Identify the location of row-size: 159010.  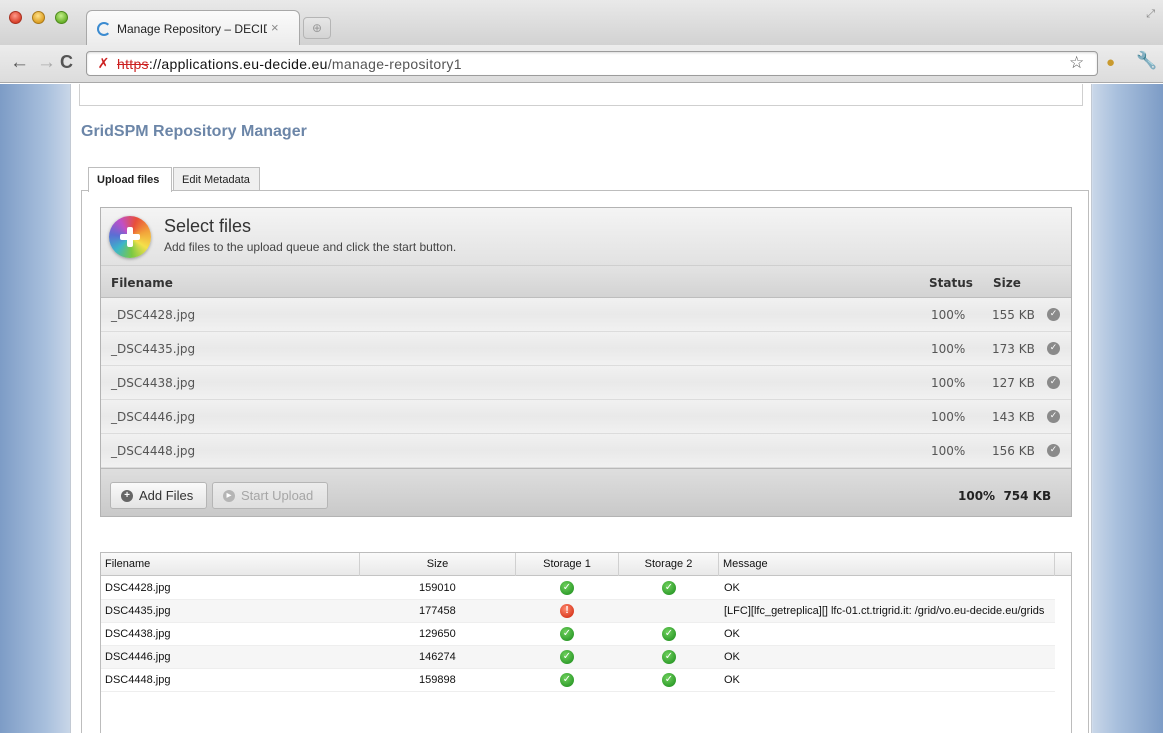
(437, 588).